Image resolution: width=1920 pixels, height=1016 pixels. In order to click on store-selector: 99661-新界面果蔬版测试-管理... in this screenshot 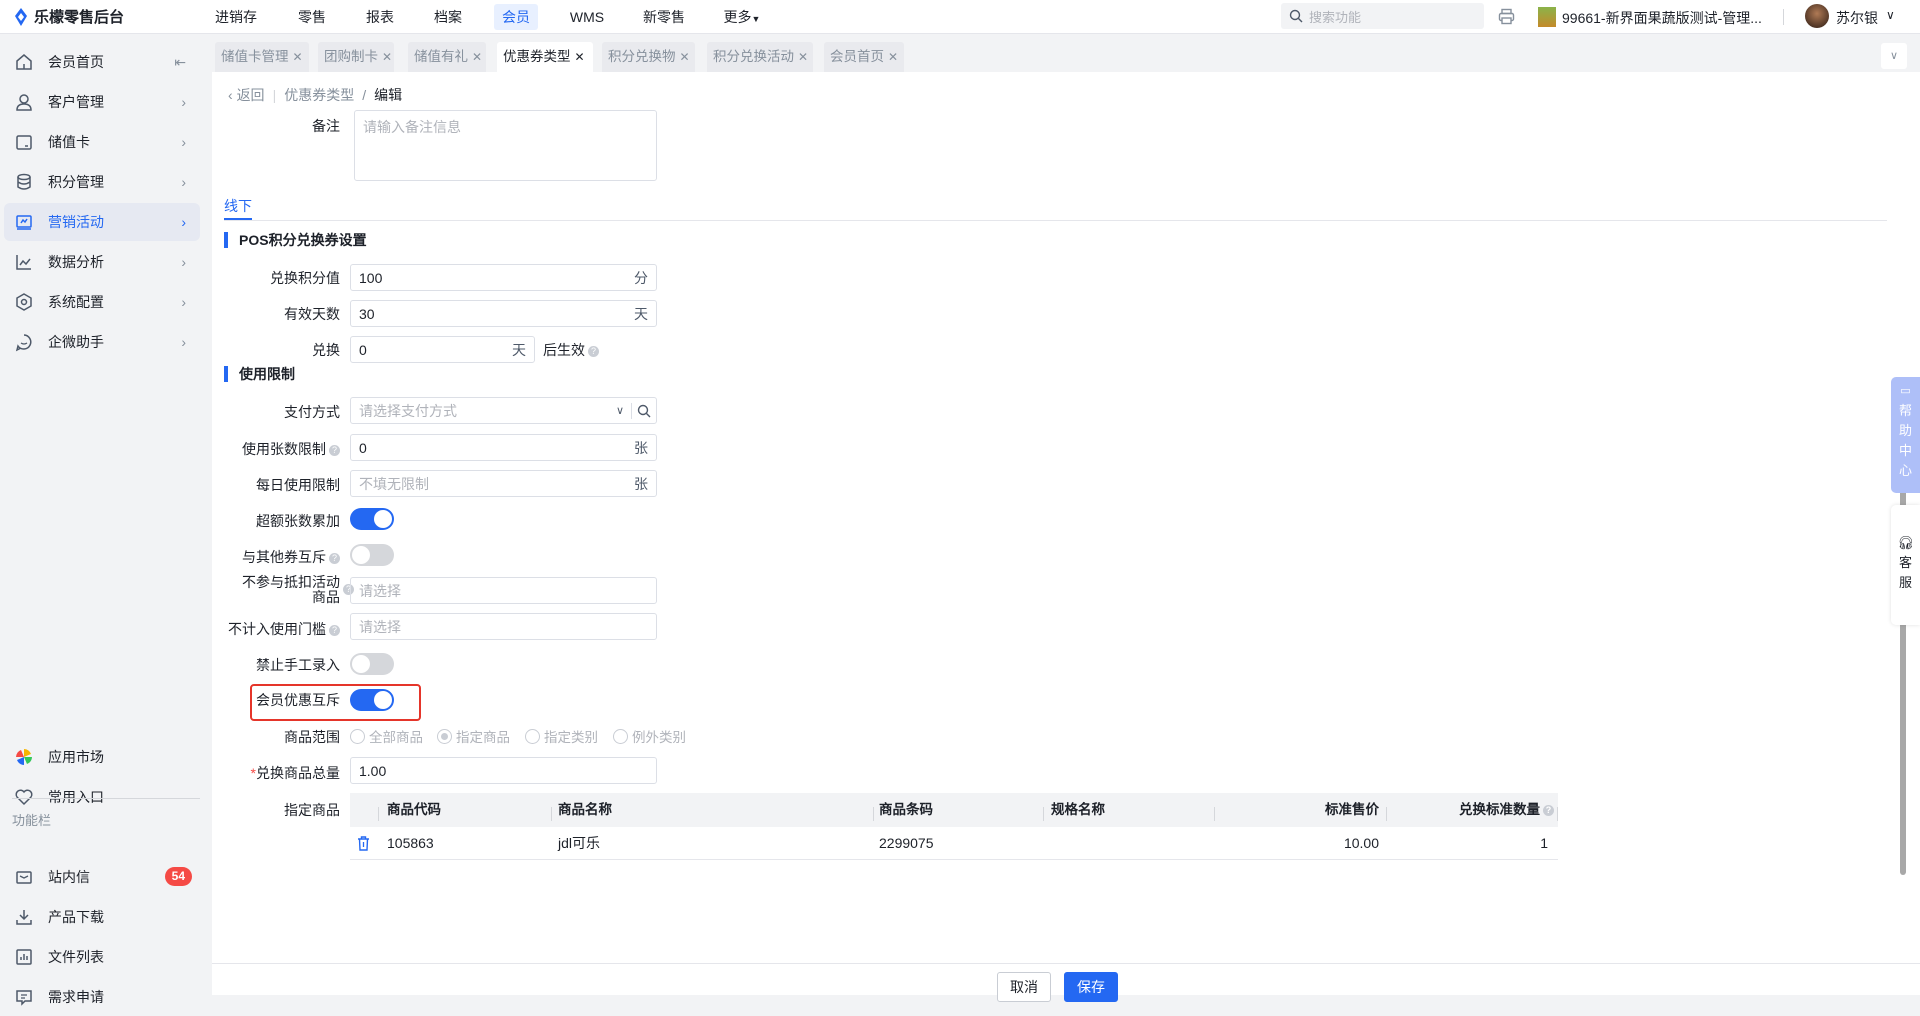, I will do `click(1662, 18)`.